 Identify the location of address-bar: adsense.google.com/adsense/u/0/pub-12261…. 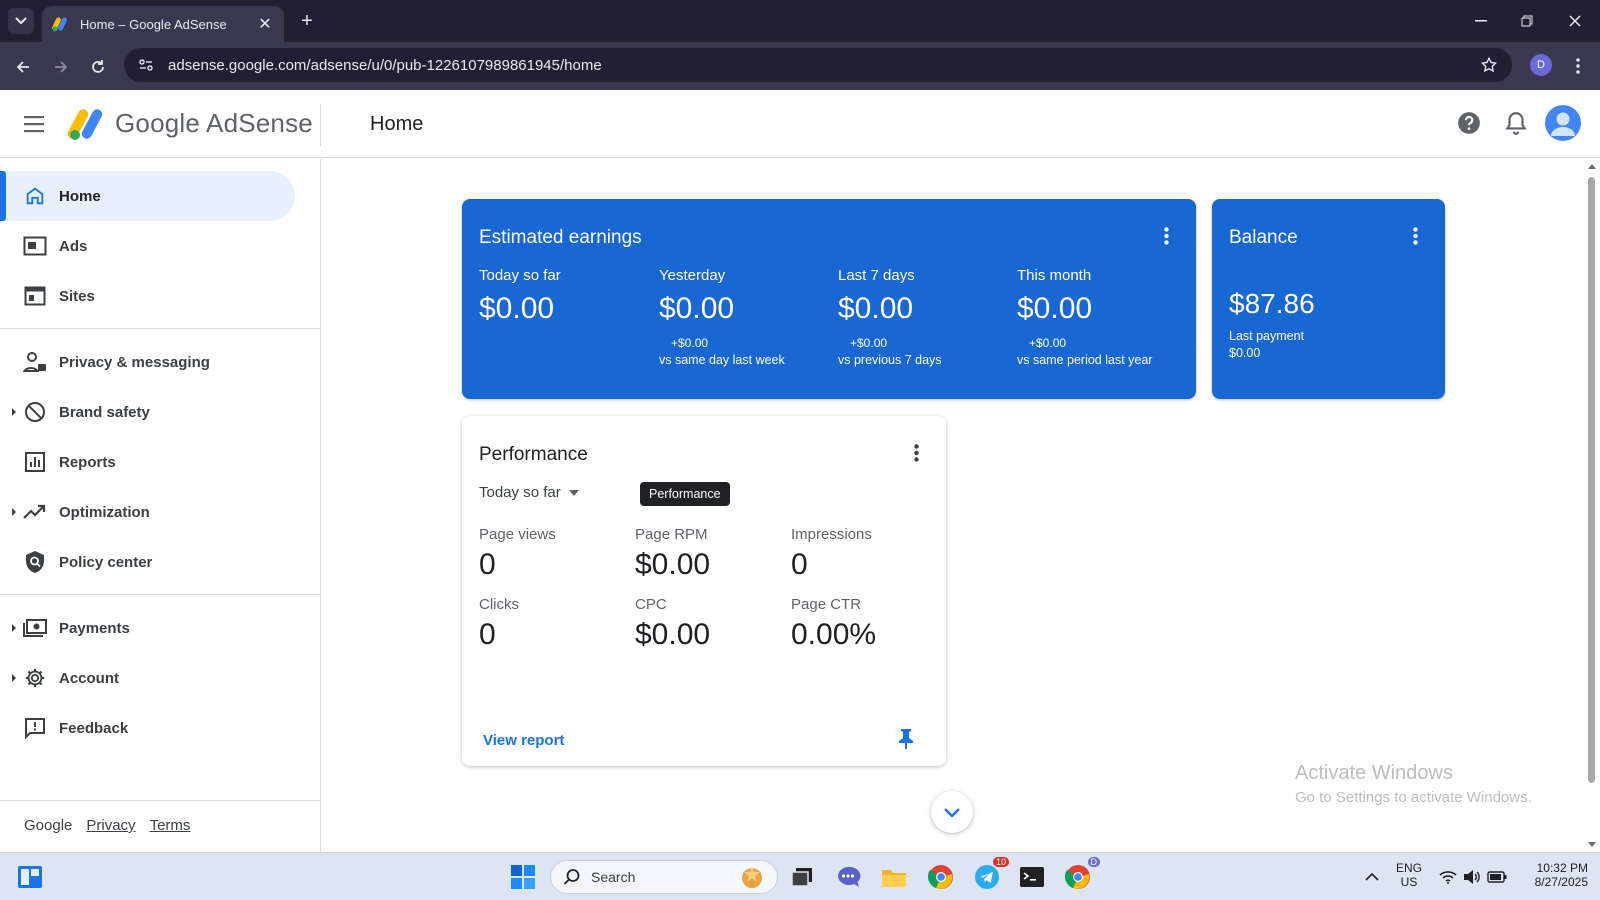
(818, 65).